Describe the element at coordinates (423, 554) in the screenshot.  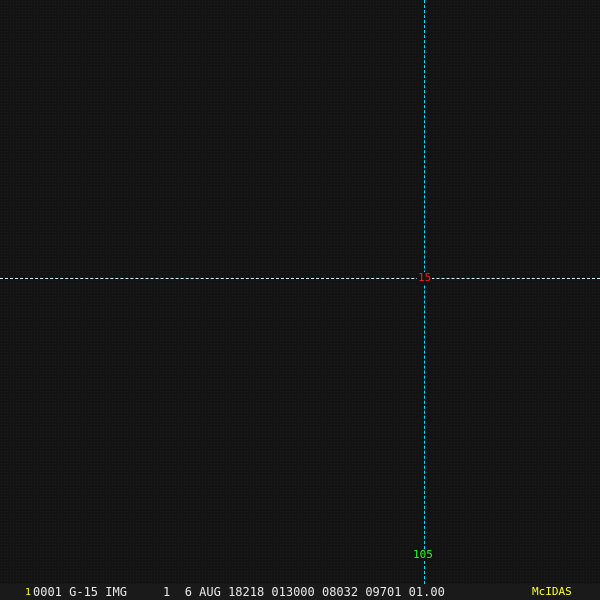
I see `longitude-label: 105` at that location.